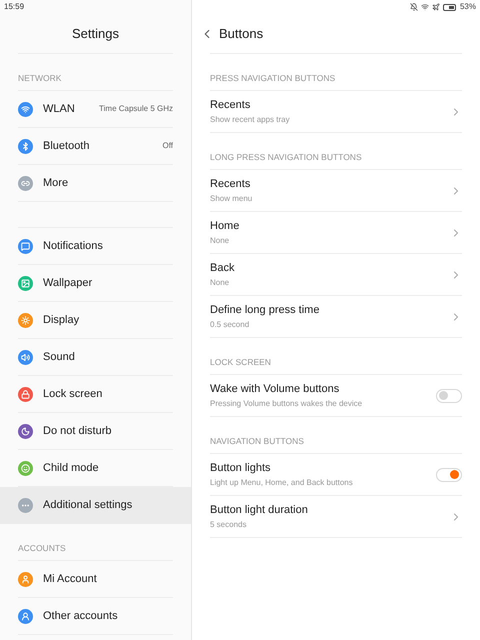  What do you see at coordinates (241, 468) in the screenshot?
I see `row-title: Button lights` at bounding box center [241, 468].